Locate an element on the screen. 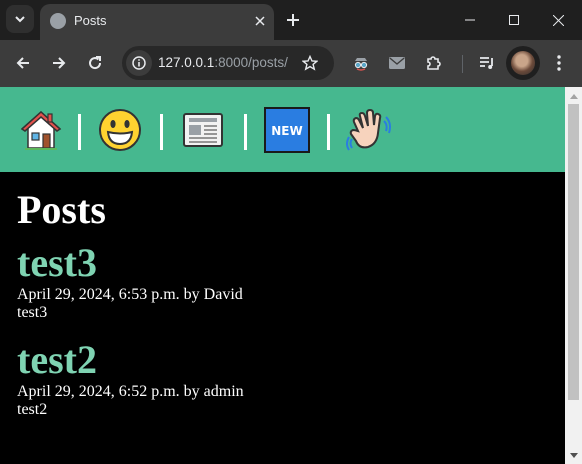 The image size is (582, 464). new-badge-icon: NEW is located at coordinates (287, 130).